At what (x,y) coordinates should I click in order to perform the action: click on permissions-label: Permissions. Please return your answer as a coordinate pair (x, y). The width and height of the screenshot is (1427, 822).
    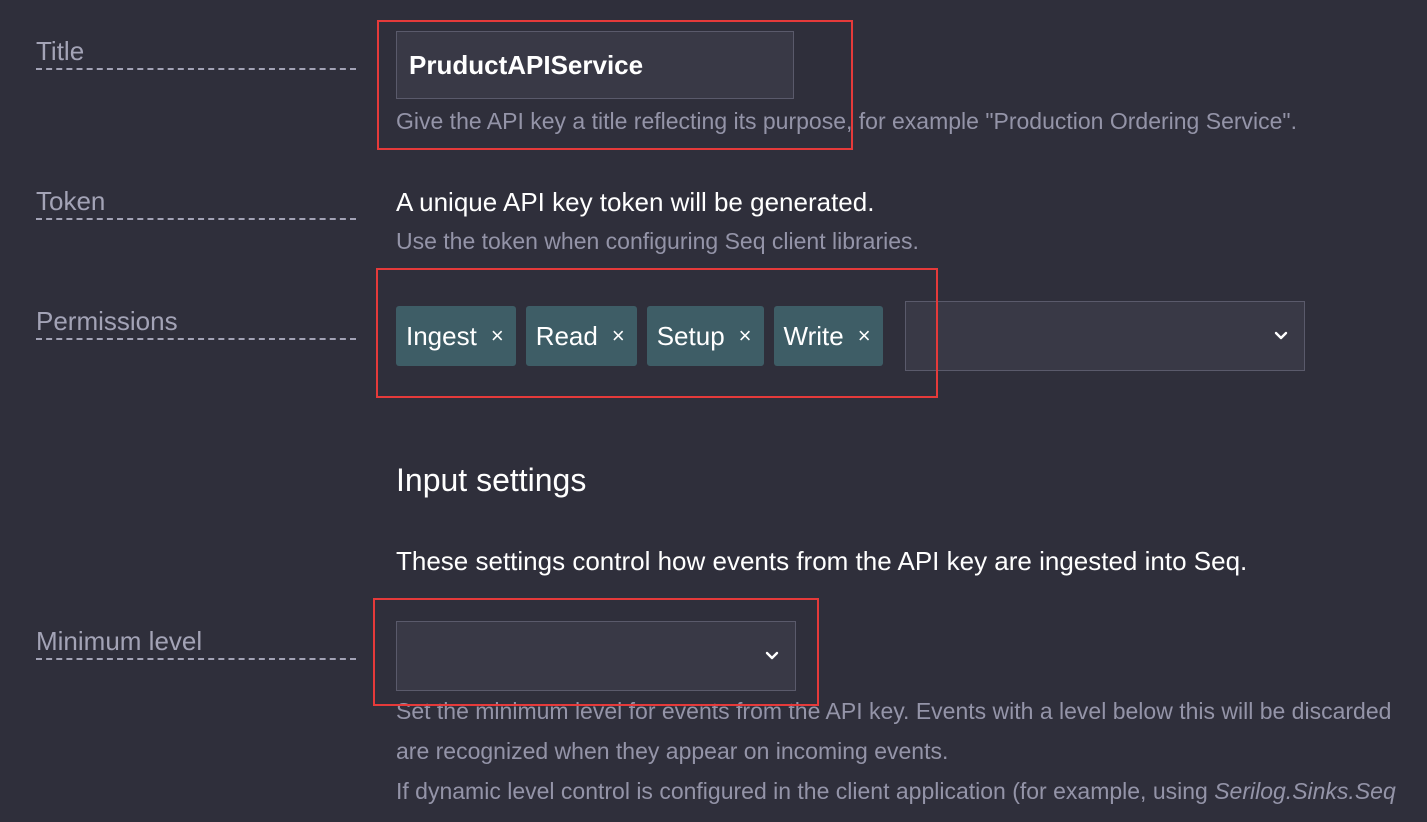
    Looking at the image, I should click on (196, 323).